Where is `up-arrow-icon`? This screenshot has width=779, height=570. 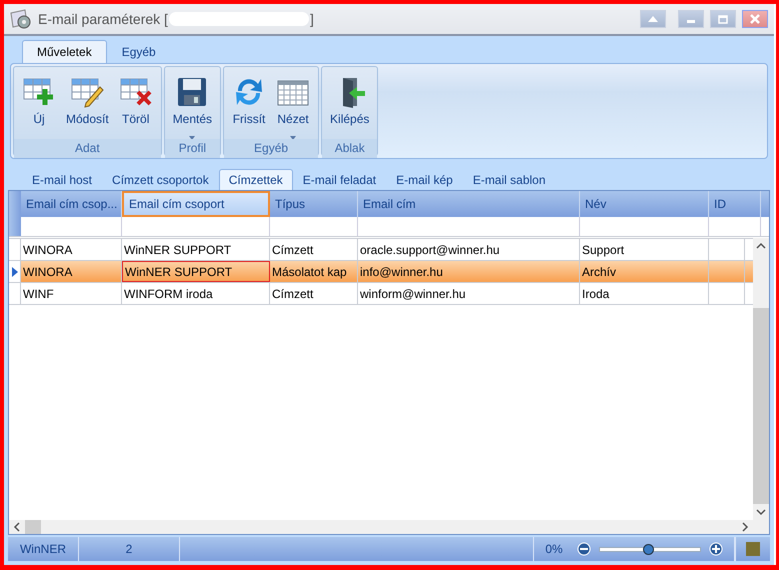
up-arrow-icon is located at coordinates (653, 19).